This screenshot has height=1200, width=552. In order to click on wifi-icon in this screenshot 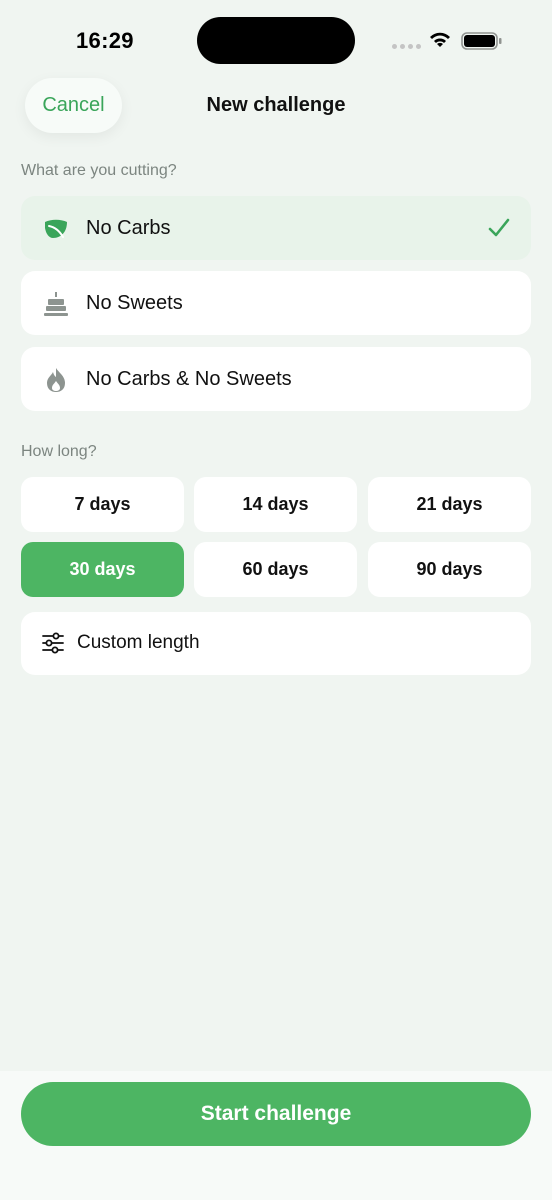, I will do `click(440, 39)`.